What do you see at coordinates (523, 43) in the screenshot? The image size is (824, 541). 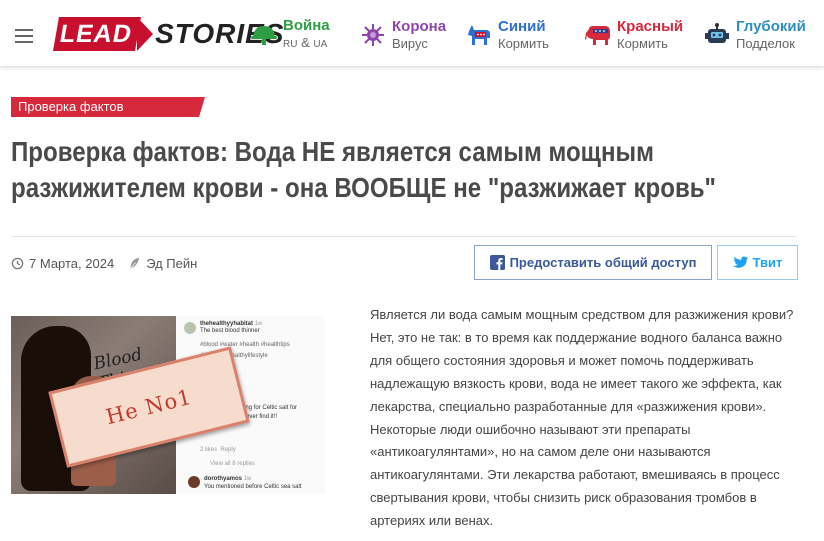 I see `nav-blue-sub: Кормить` at bounding box center [523, 43].